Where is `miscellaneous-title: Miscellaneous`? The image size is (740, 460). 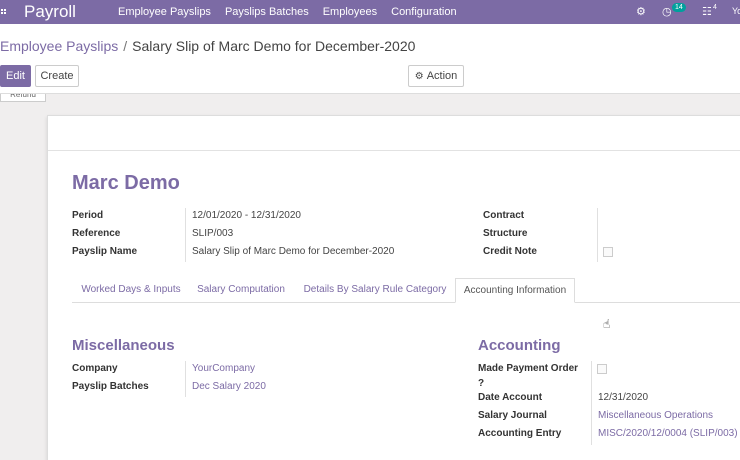 miscellaneous-title: Miscellaneous is located at coordinates (123, 345).